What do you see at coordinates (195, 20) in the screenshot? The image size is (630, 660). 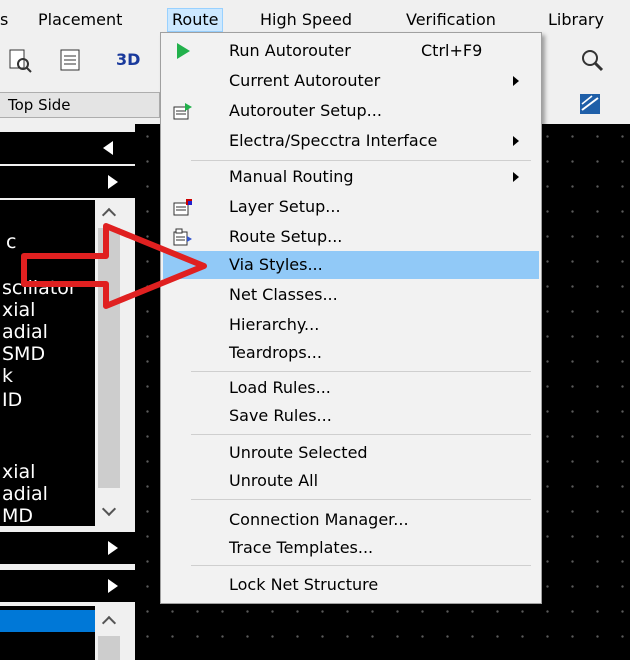 I see `menu-route: Route` at bounding box center [195, 20].